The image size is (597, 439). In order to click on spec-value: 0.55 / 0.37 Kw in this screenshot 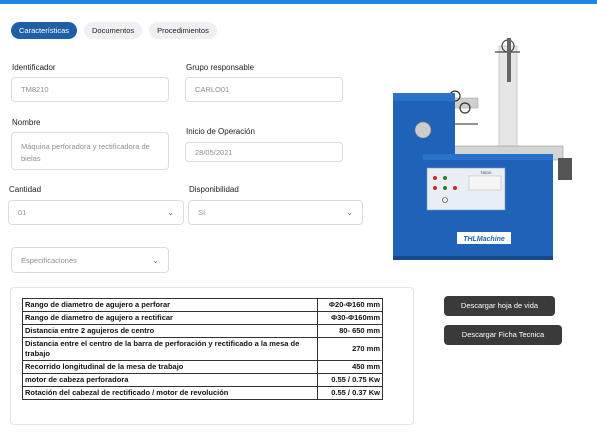, I will do `click(350, 393)`.